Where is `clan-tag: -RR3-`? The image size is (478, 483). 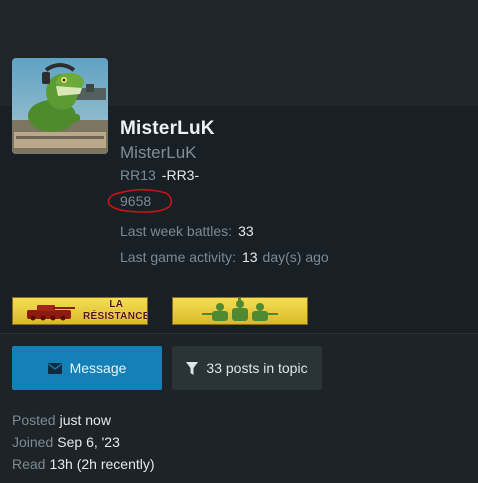 clan-tag: -RR3- is located at coordinates (180, 175).